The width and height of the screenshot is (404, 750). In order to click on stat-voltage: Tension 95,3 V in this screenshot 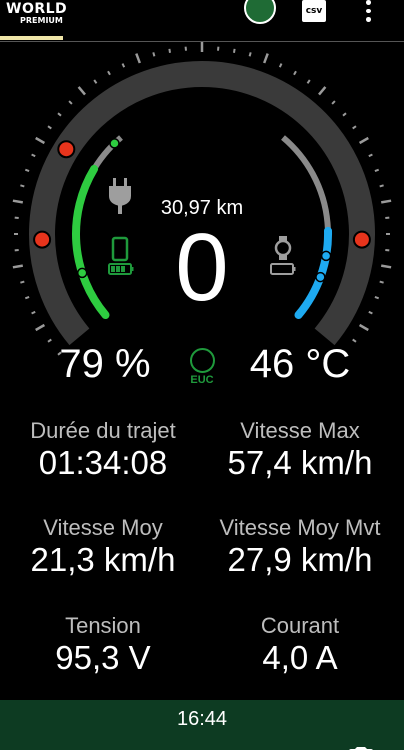, I will do `click(103, 645)`.